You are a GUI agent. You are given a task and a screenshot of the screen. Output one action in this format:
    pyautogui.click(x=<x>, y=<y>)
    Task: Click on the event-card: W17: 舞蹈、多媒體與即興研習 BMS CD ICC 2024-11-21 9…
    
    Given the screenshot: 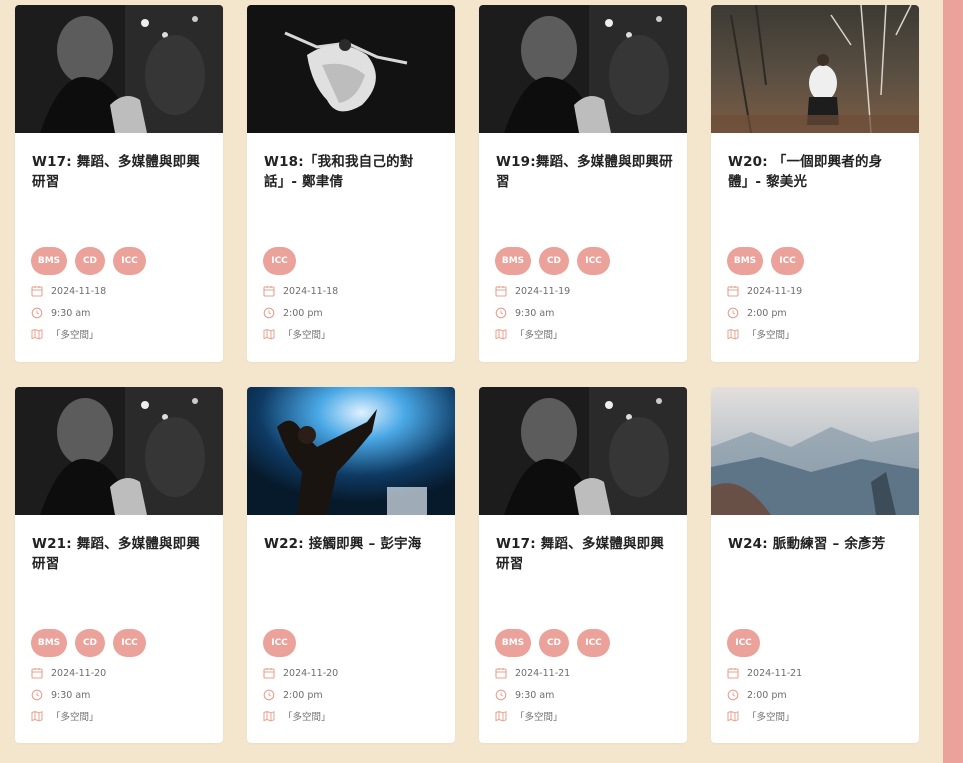 What is the action you would take?
    pyautogui.click(x=583, y=565)
    